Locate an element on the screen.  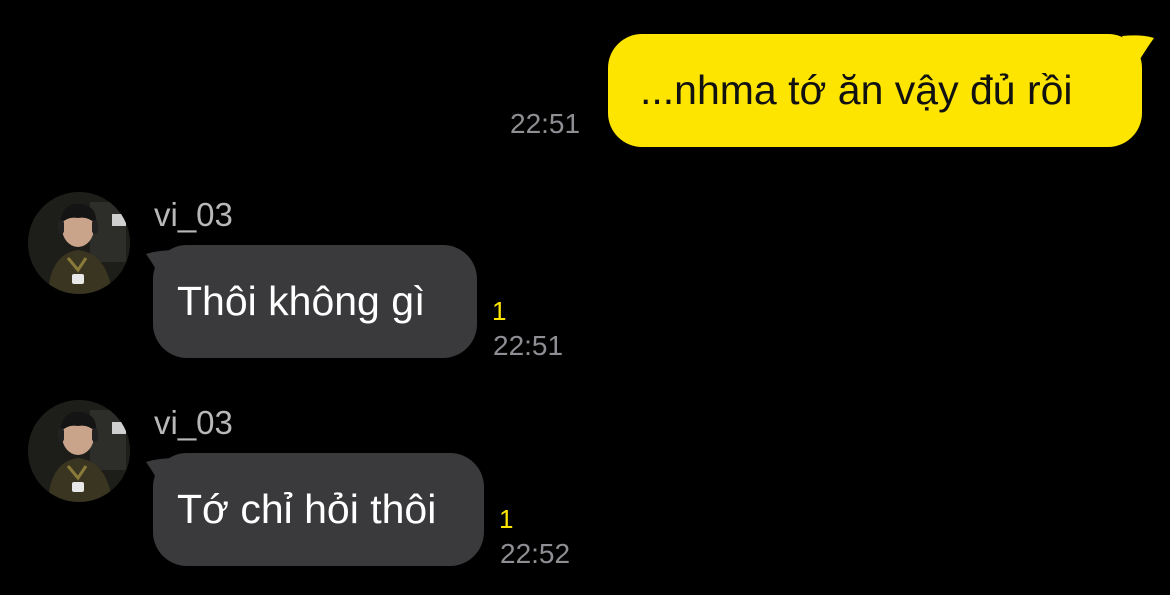
message-text: Tớ chỉ hỏi thôi is located at coordinates (307, 509).